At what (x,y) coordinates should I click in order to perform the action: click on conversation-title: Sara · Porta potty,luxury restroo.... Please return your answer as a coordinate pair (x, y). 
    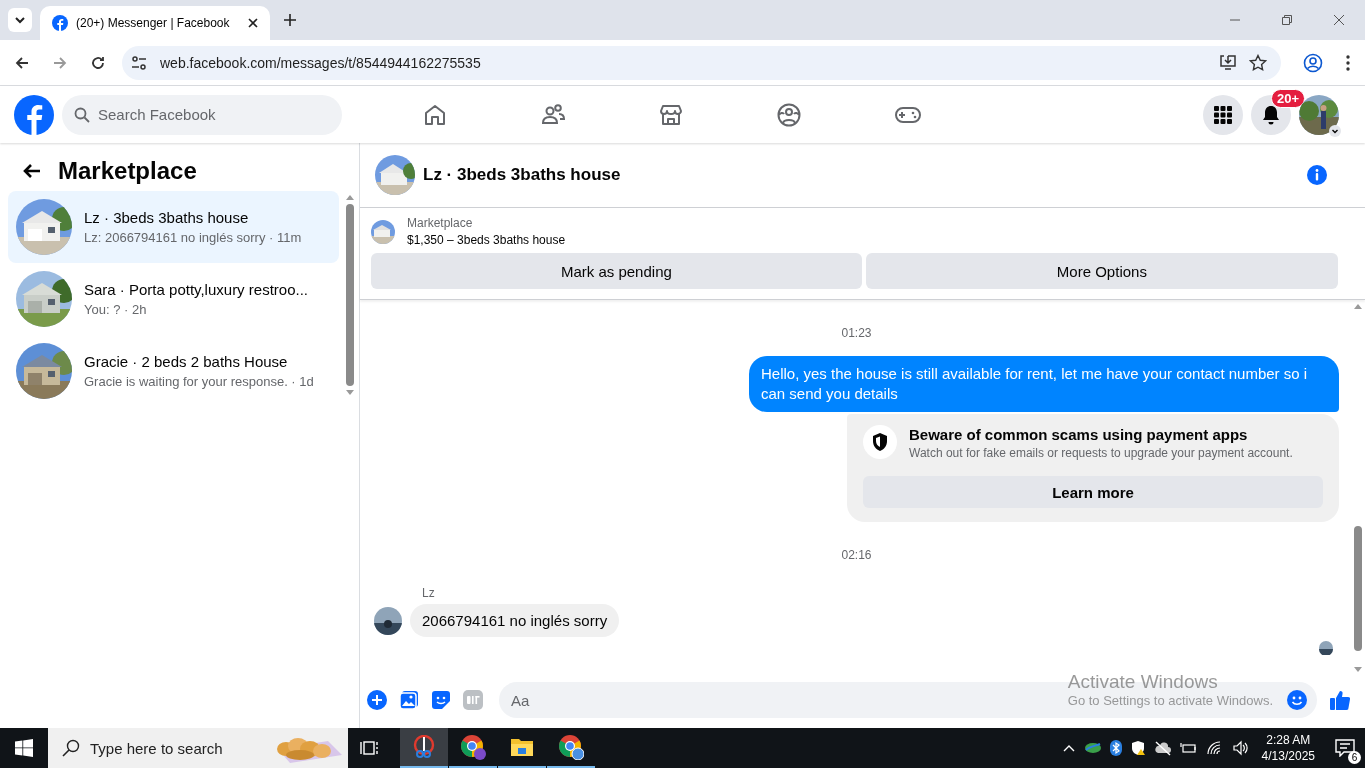
    Looking at the image, I should click on (196, 289).